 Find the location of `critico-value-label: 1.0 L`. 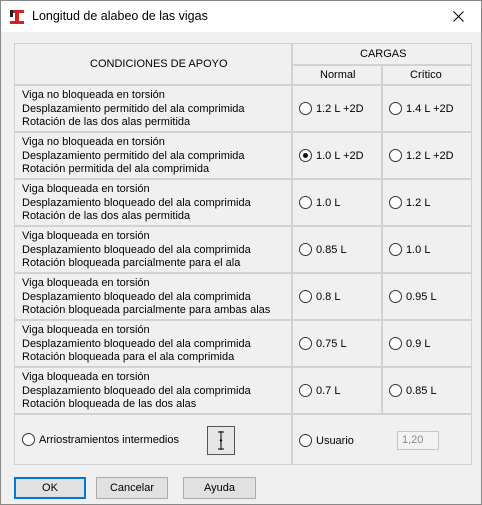

critico-value-label: 1.0 L is located at coordinates (418, 249).